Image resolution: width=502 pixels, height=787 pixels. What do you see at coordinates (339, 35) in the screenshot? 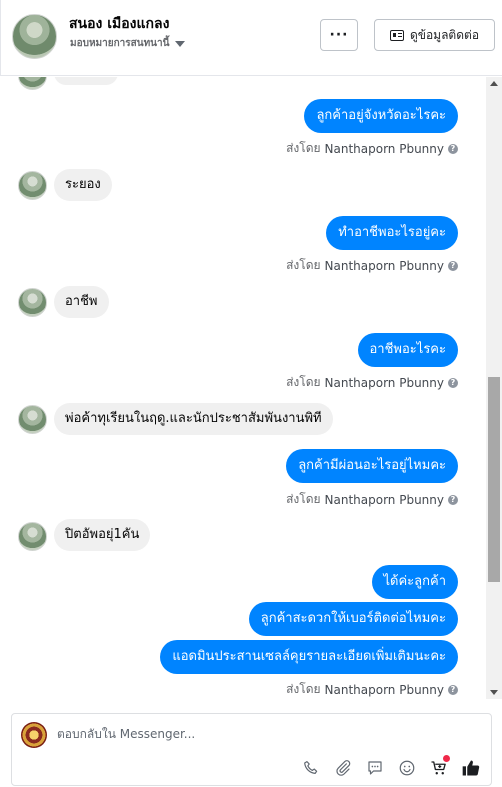
I see `more-options-button: ···` at bounding box center [339, 35].